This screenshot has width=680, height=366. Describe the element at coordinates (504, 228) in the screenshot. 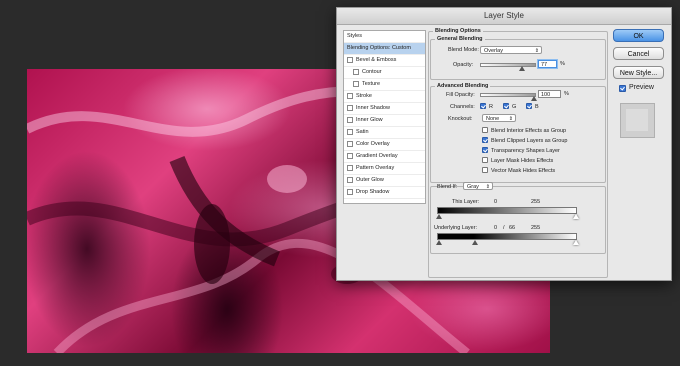

I see `underlying-layer-sep: /` at that location.